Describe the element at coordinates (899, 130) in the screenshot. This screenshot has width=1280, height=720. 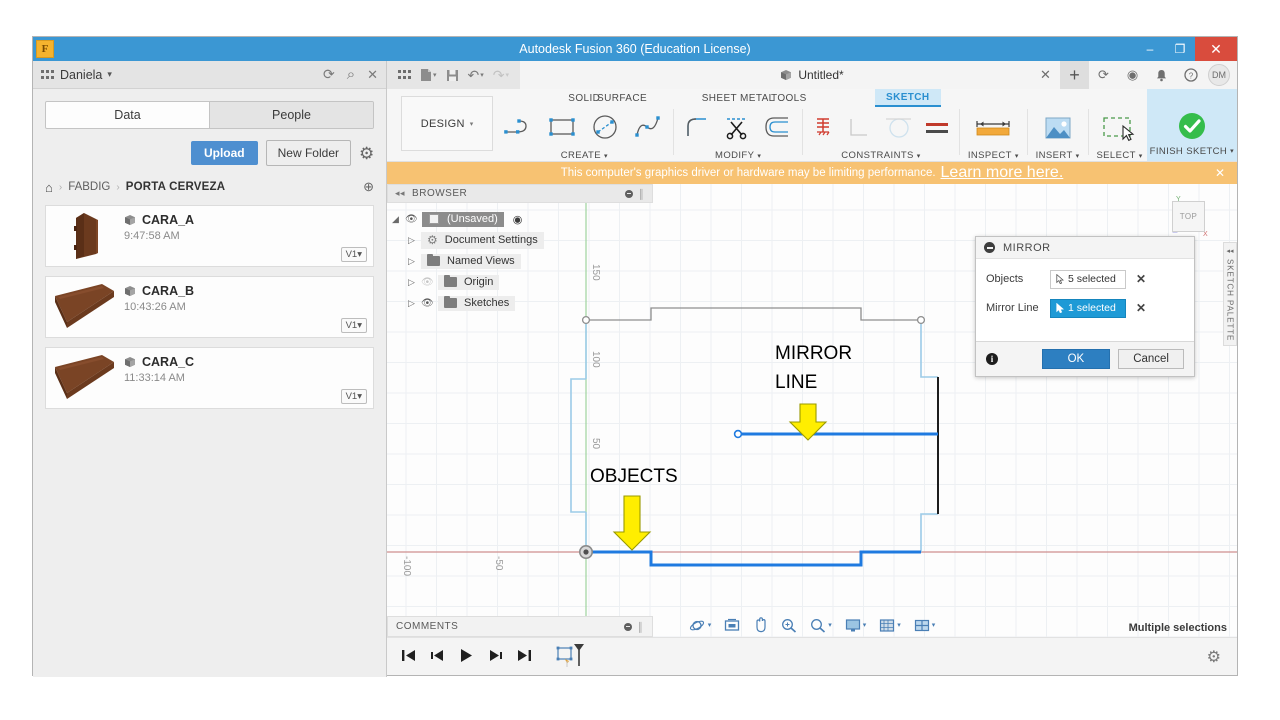
I see `tangent-constraint-icon` at that location.